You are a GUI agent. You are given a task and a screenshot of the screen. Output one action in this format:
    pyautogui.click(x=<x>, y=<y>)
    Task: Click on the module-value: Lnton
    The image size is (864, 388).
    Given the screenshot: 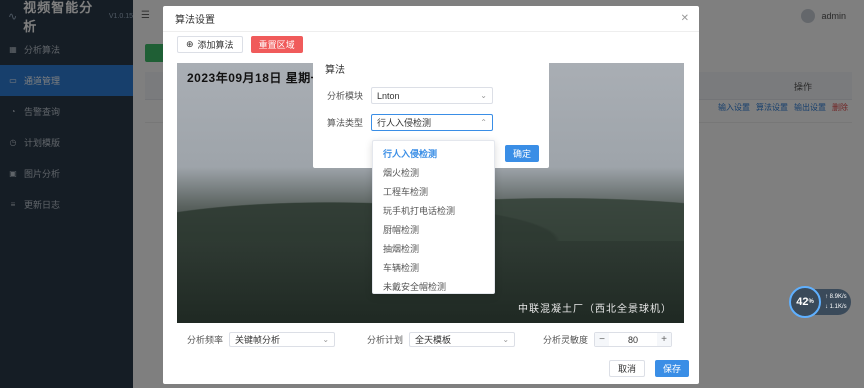 What is the action you would take?
    pyautogui.click(x=388, y=95)
    